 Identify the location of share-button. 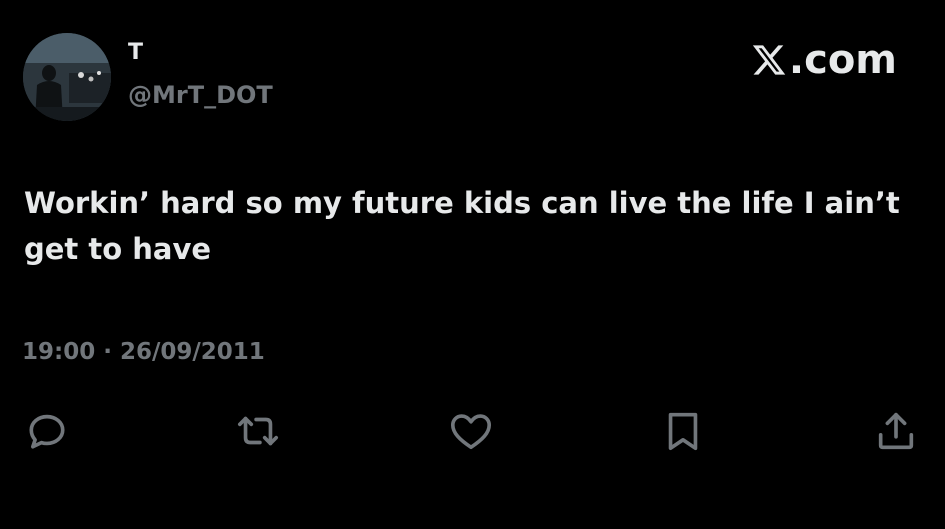
(896, 431).